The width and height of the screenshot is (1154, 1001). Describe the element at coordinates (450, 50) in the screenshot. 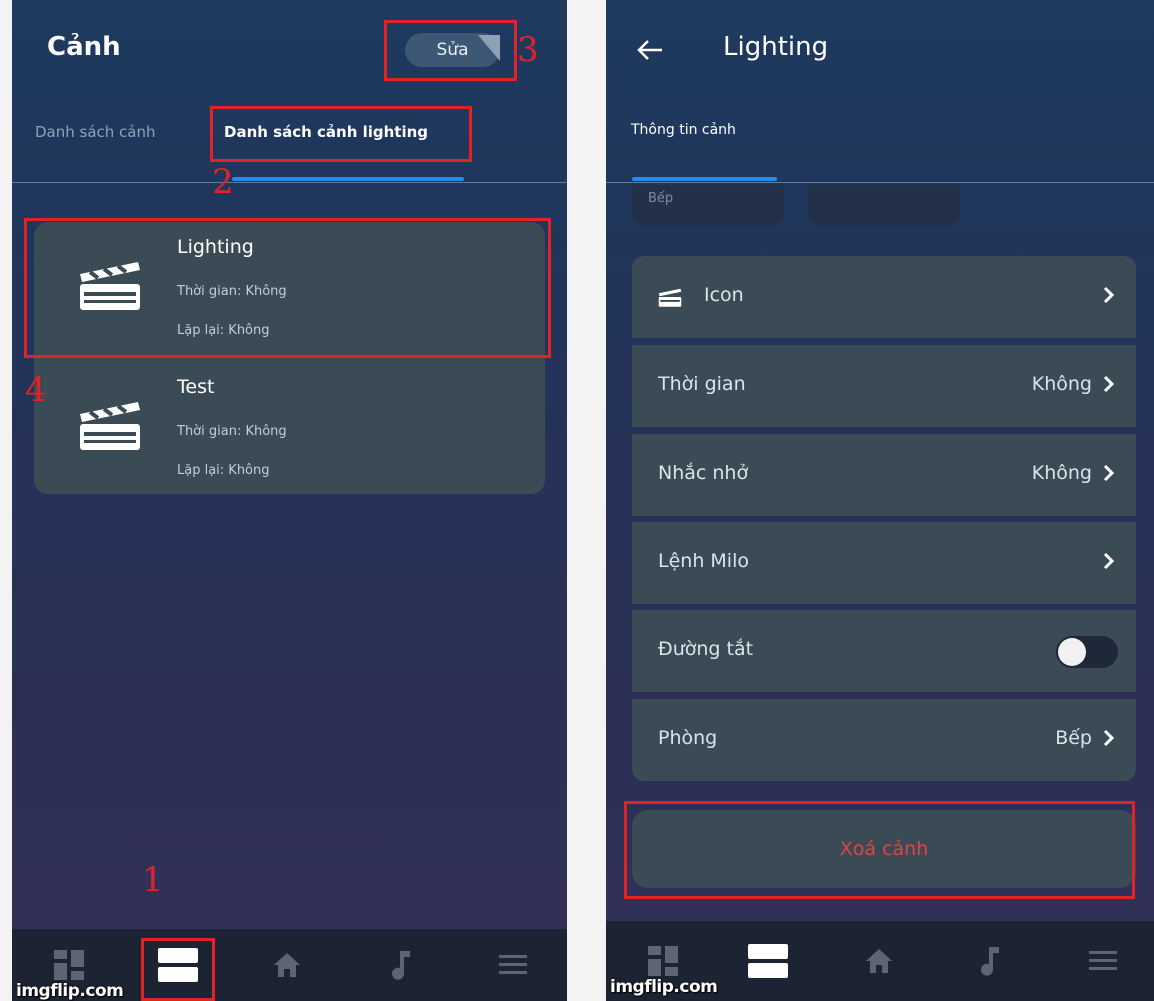

I see `annotation-box-edit` at that location.